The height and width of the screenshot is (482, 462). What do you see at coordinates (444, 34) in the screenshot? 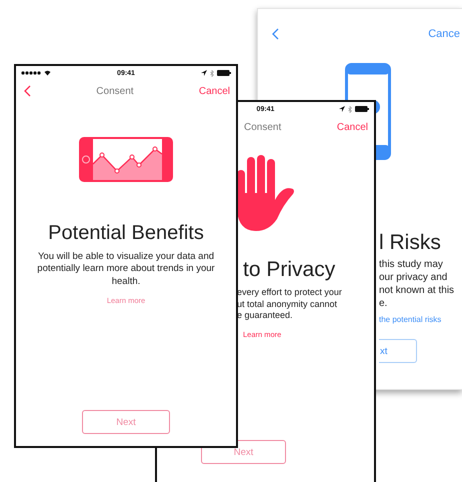
I see `cancel-button: Cance` at bounding box center [444, 34].